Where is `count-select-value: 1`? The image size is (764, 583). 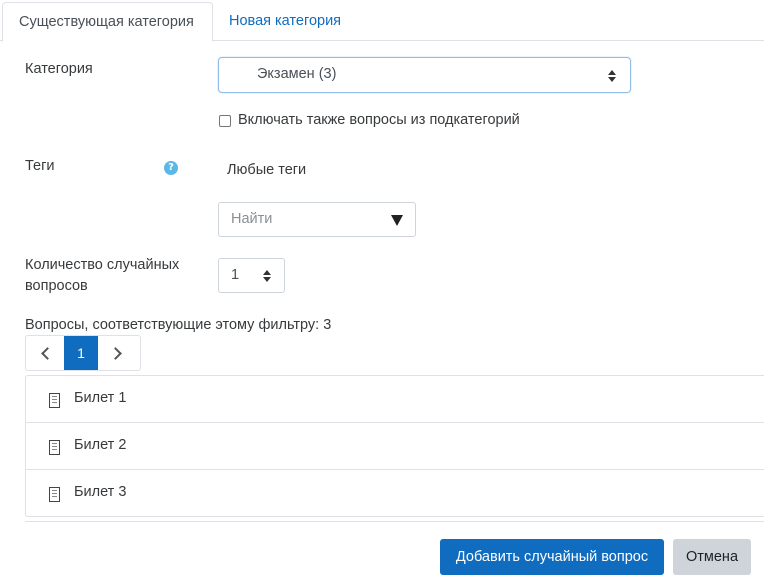
count-select-value: 1 is located at coordinates (235, 275).